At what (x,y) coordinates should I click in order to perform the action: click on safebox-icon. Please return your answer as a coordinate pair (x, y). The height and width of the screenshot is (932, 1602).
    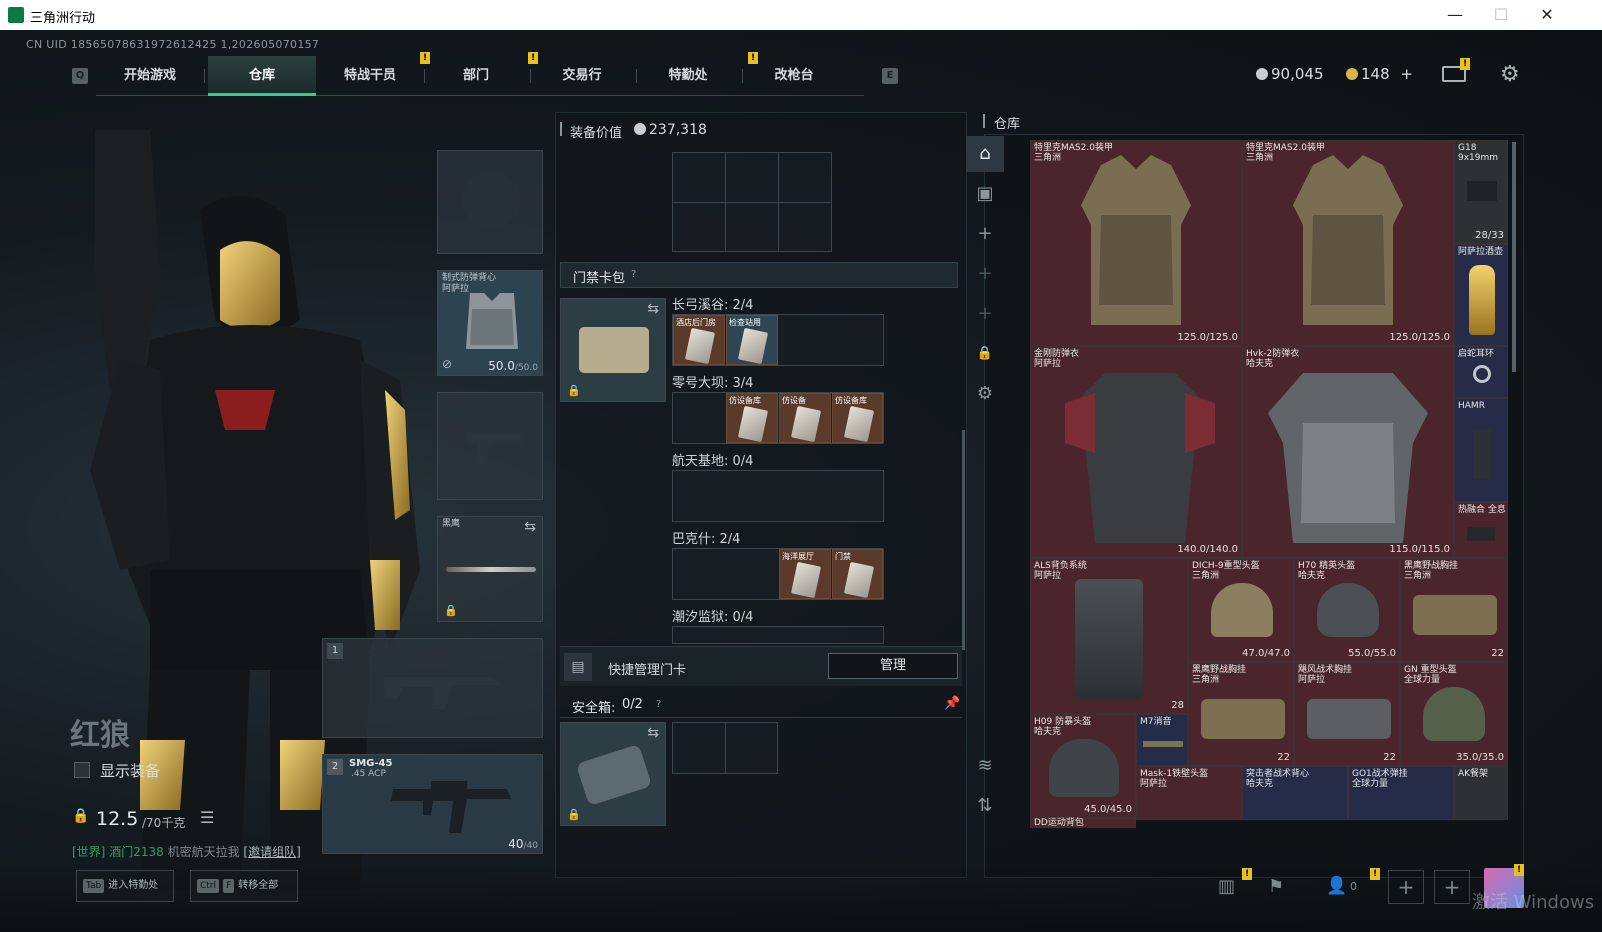
    Looking at the image, I should click on (614, 775).